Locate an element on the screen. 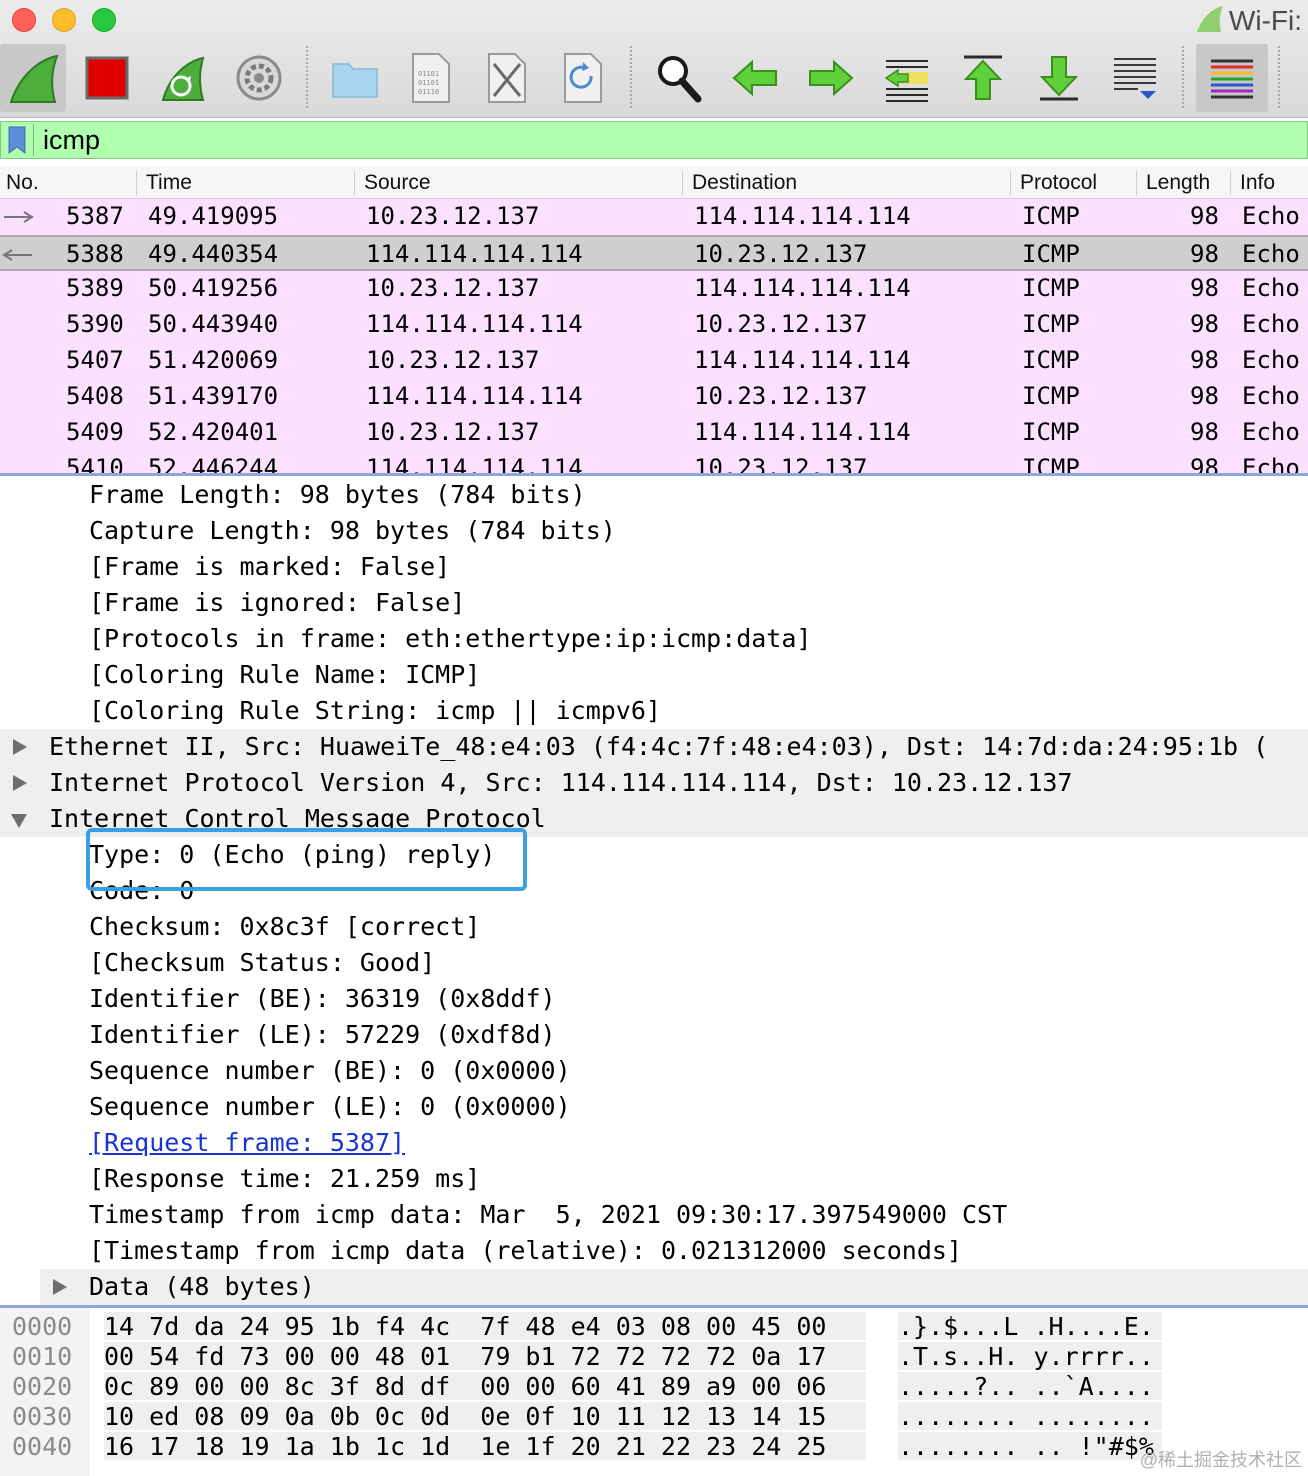 The height and width of the screenshot is (1476, 1308). detail-checksum-status: [Checksum Status: Good] is located at coordinates (654, 963).